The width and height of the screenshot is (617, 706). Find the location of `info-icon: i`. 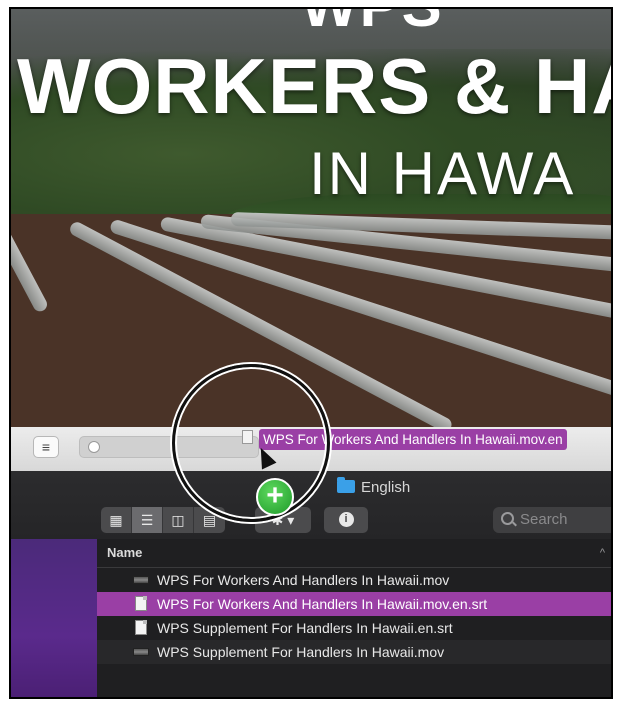

info-icon: i is located at coordinates (346, 519).